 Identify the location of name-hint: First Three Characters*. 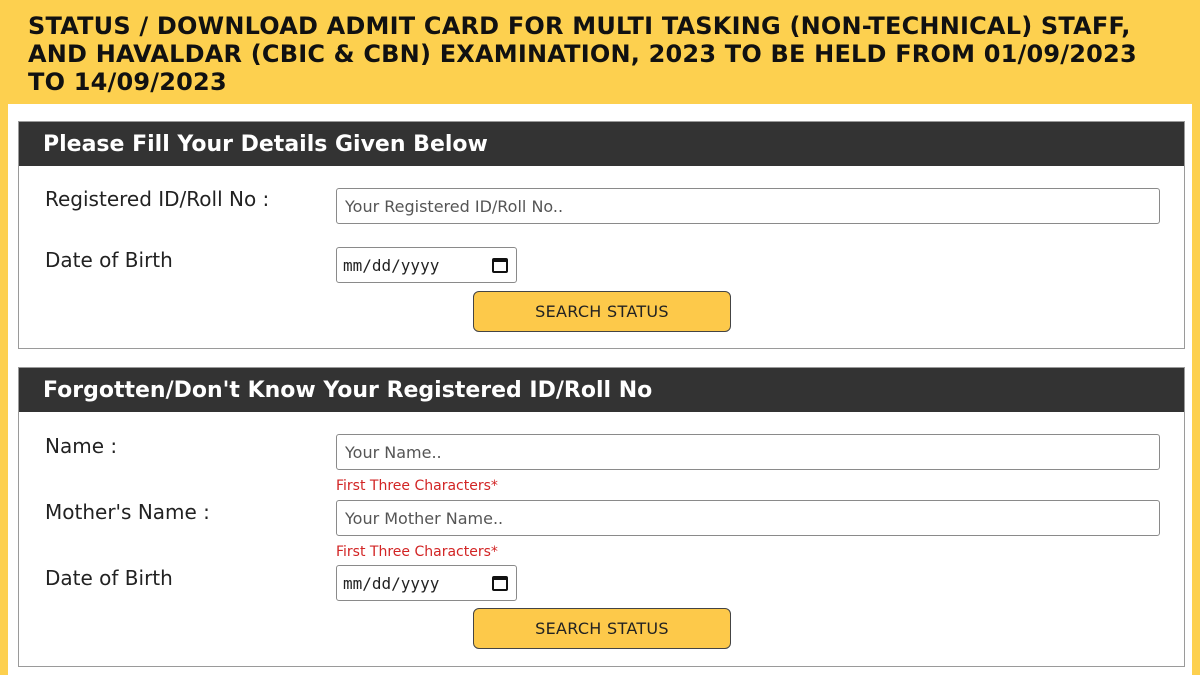
(417, 486).